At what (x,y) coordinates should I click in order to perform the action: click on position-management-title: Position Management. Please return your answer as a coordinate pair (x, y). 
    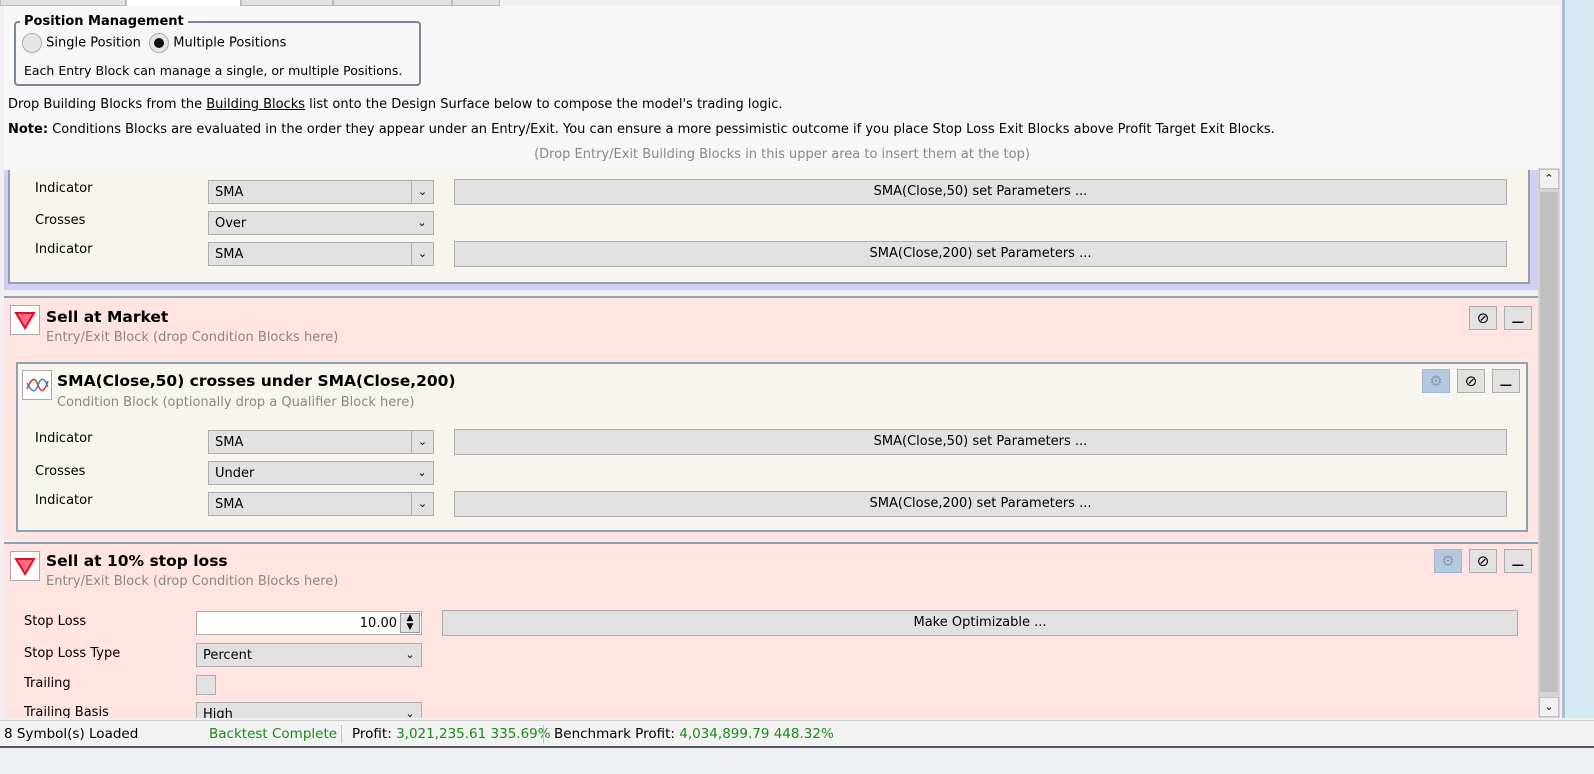
    Looking at the image, I should click on (104, 21).